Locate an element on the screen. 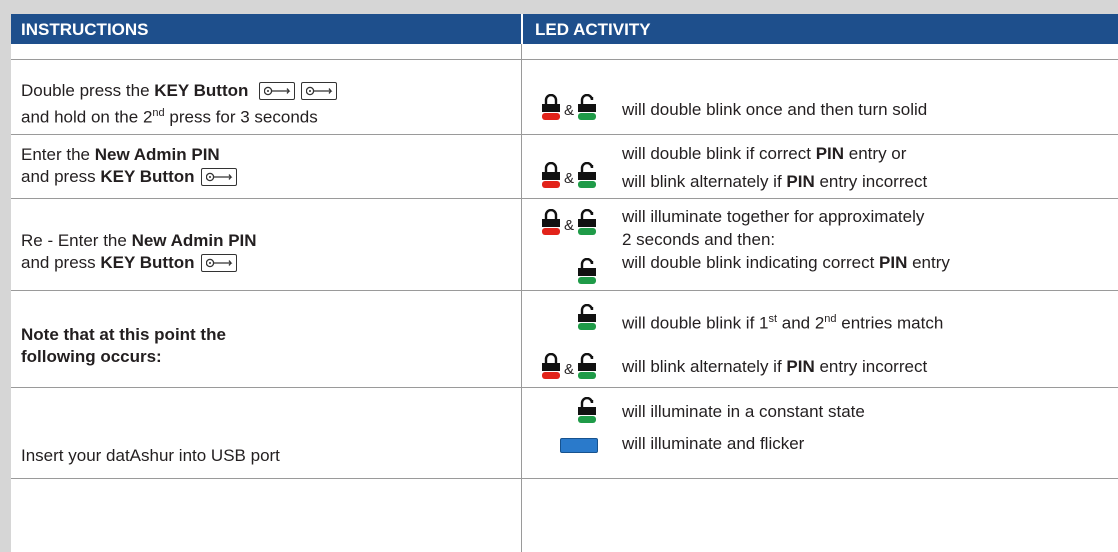 The height and width of the screenshot is (552, 1118). row4-text: following occurs: is located at coordinates (91, 356).